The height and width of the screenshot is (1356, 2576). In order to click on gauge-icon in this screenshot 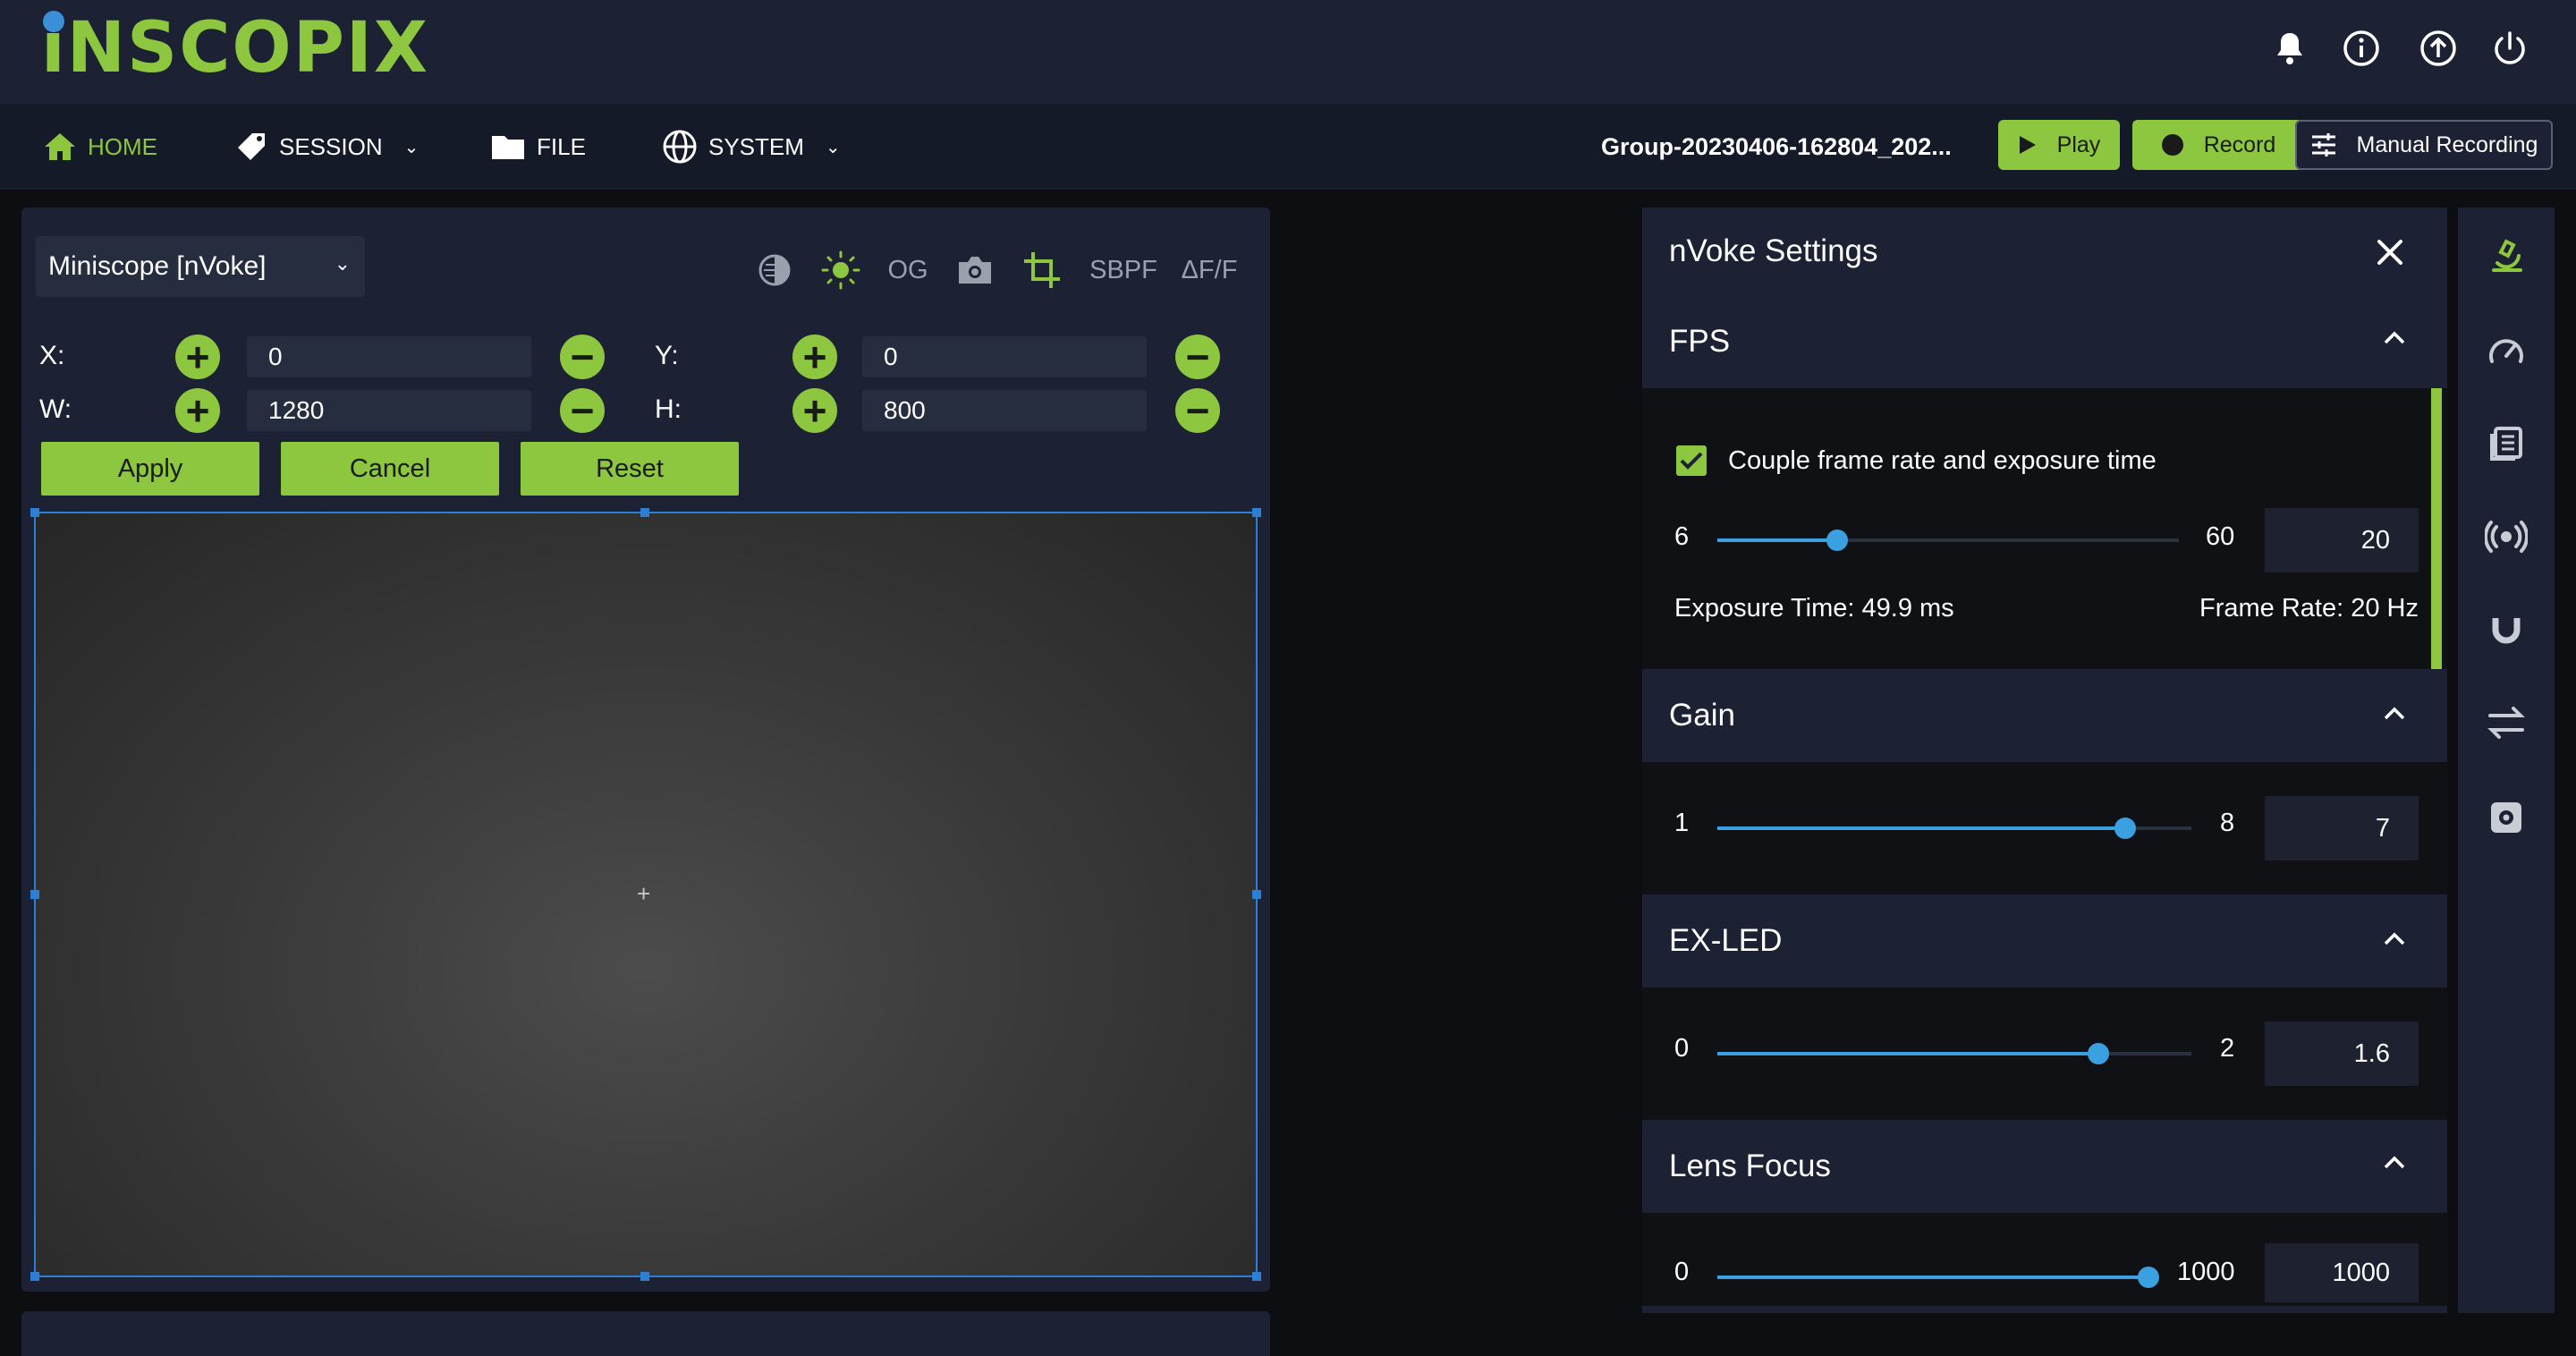, I will do `click(2506, 351)`.